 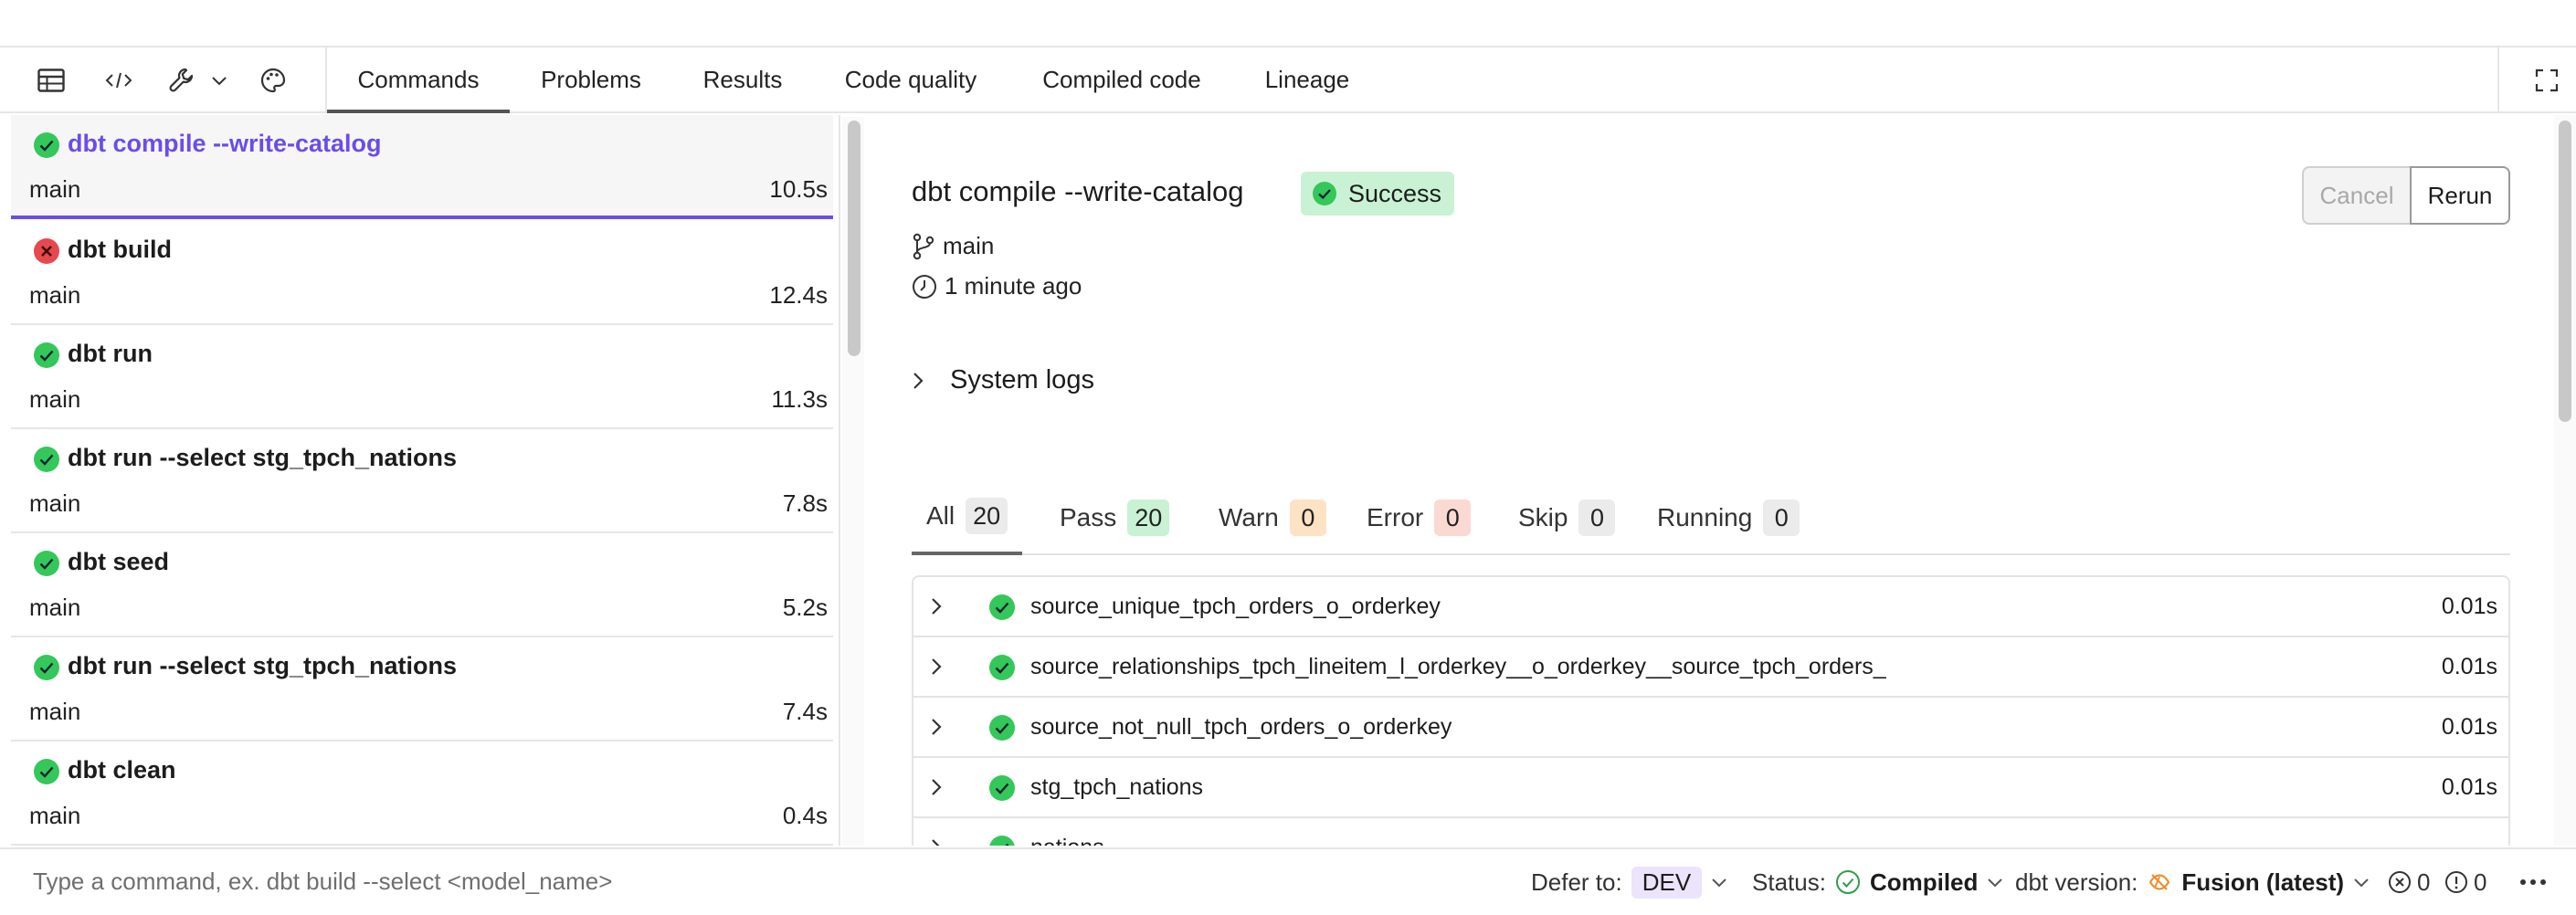 What do you see at coordinates (798, 295) in the screenshot?
I see `command-duration: 12.4s` at bounding box center [798, 295].